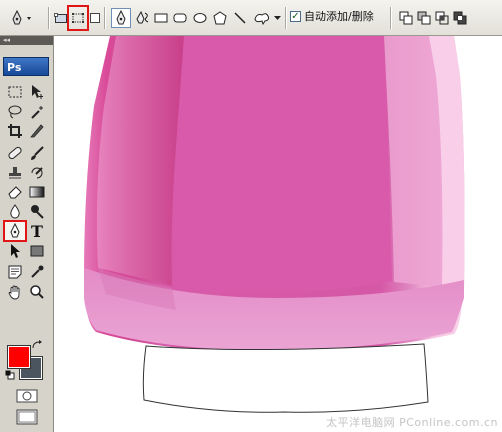 Image resolution: width=502 pixels, height=432 pixels. I want to click on freeform-pen-icon, so click(142, 17).